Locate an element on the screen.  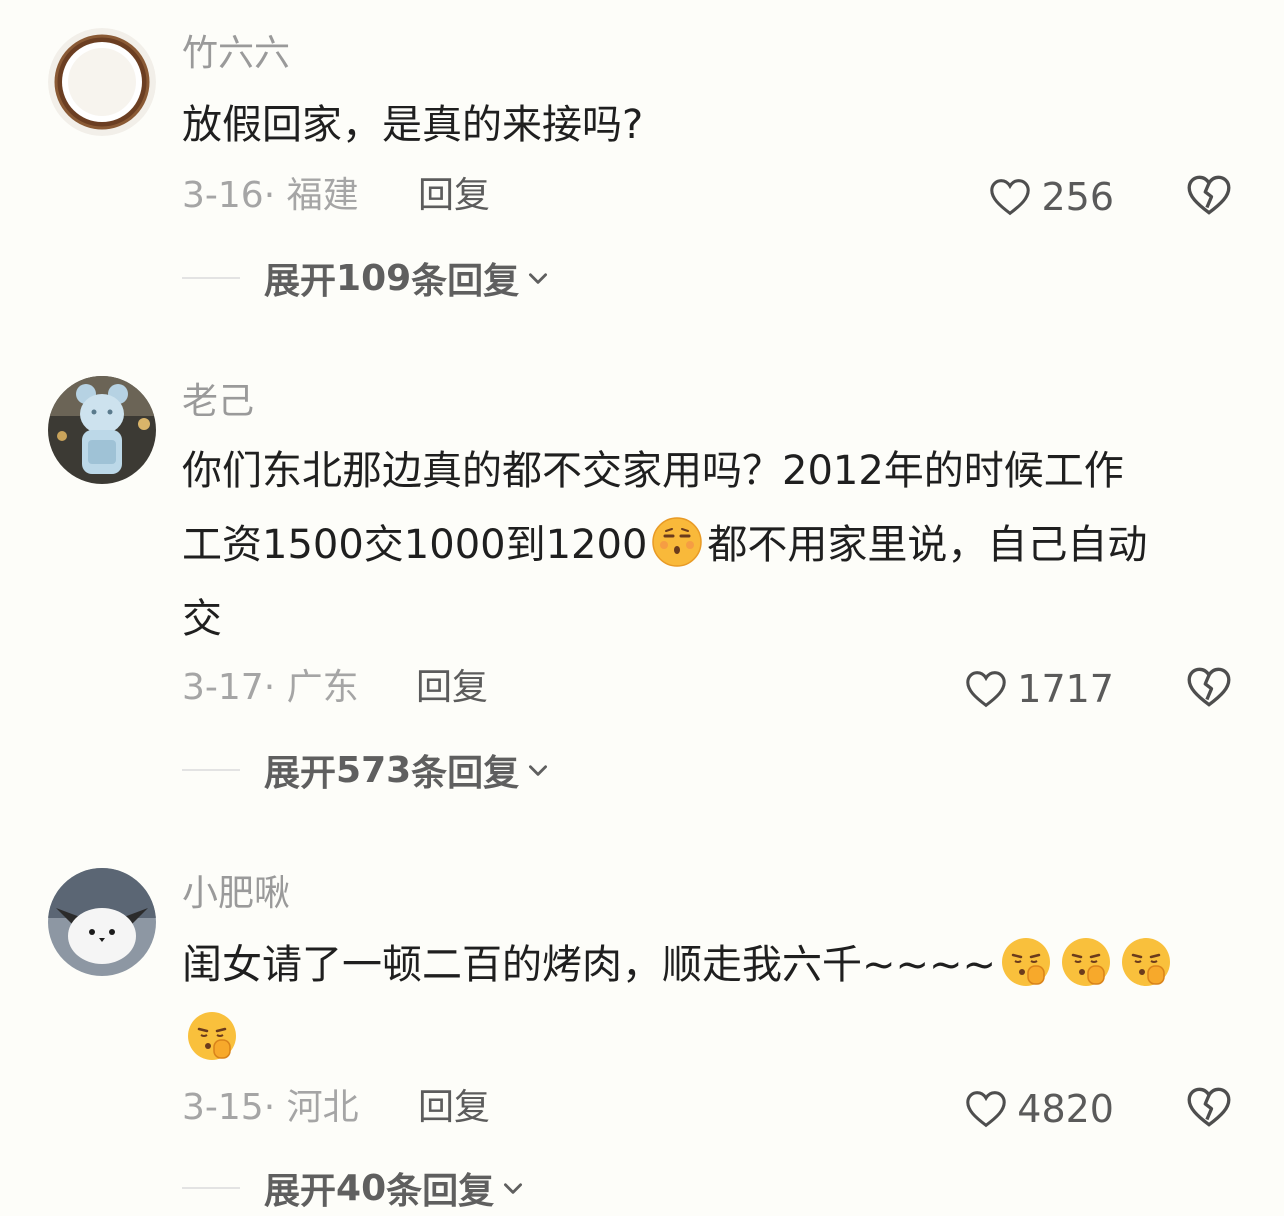
comment-username: 老己 is located at coordinates (218, 402).